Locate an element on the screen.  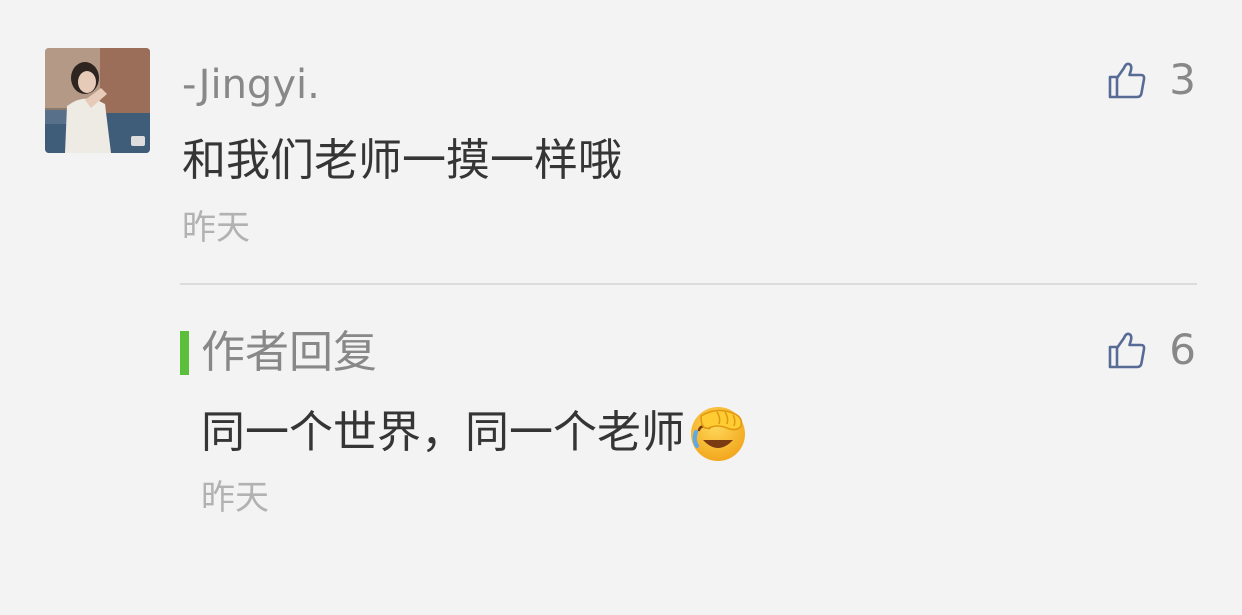
reply-accent-bar is located at coordinates (184, 353).